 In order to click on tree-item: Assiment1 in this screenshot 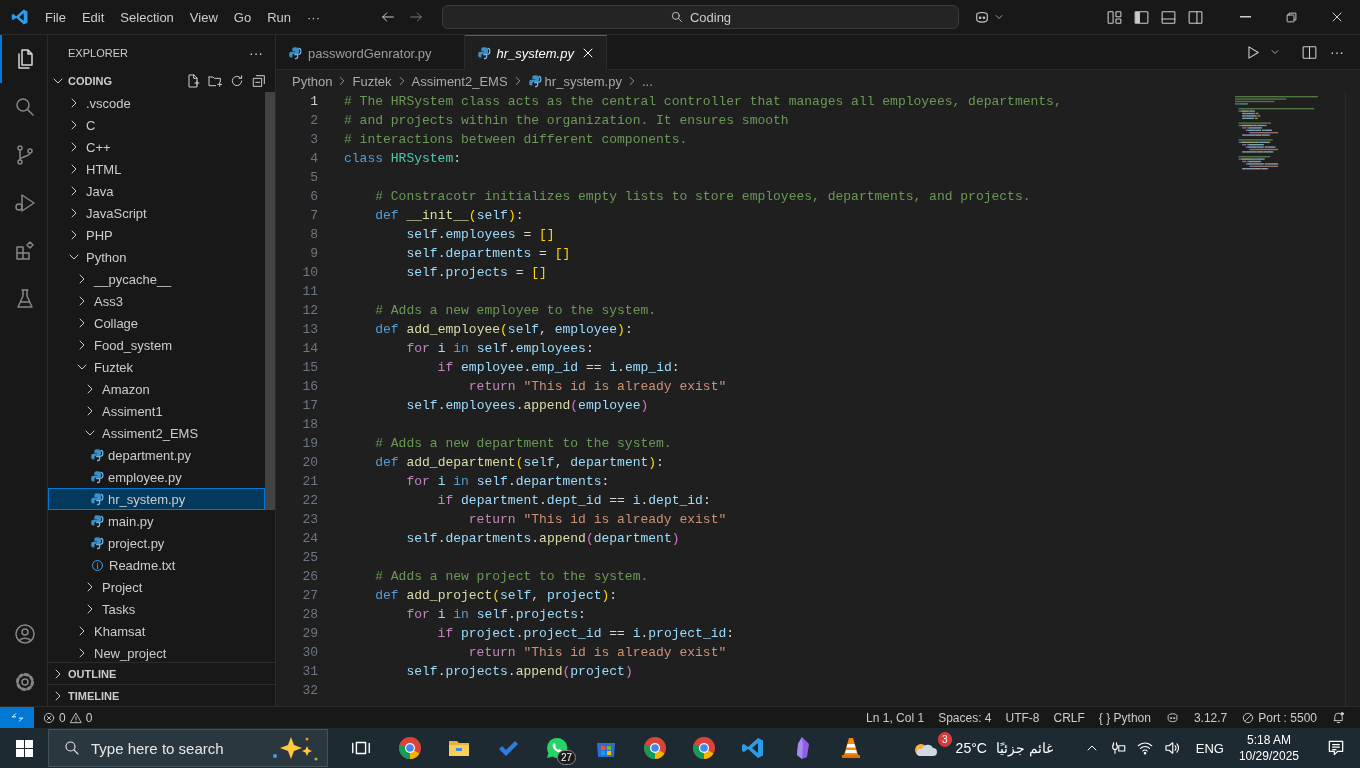, I will do `click(156, 411)`.